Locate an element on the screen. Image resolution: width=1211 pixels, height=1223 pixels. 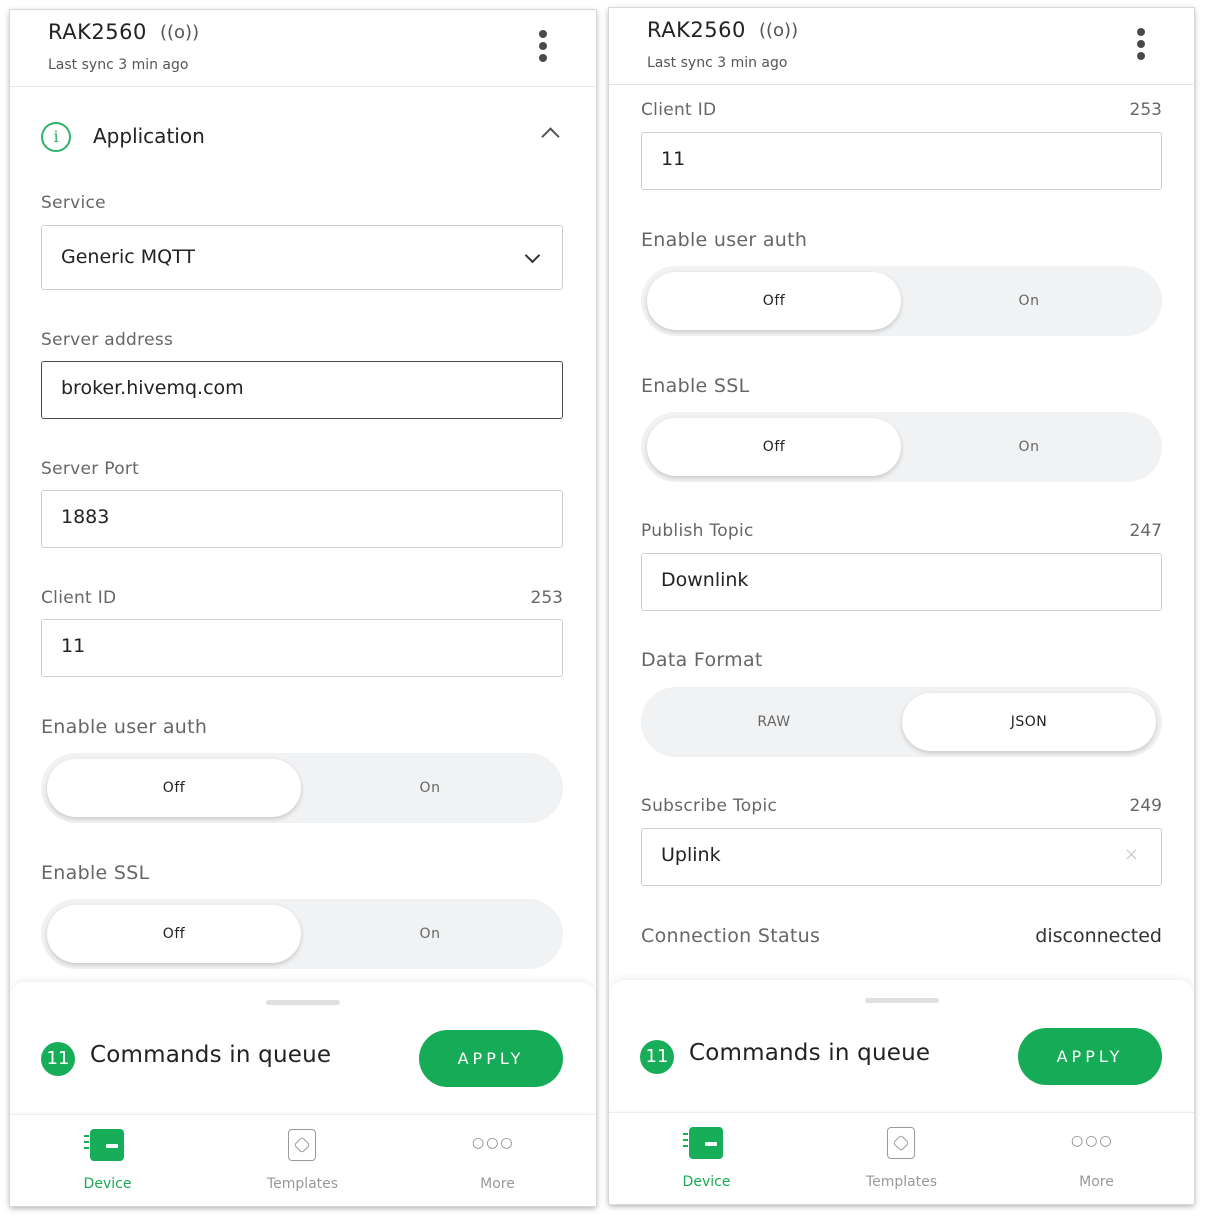
server-port-input: 1883 is located at coordinates (302, 519).